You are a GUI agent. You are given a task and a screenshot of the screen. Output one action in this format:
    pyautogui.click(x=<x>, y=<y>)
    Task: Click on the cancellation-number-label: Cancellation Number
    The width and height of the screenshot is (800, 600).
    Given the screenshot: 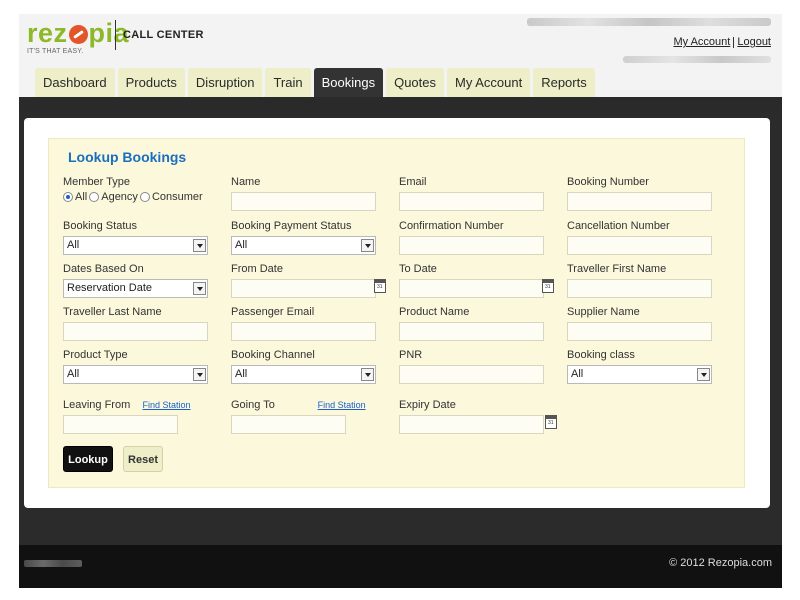 What is the action you would take?
    pyautogui.click(x=618, y=226)
    